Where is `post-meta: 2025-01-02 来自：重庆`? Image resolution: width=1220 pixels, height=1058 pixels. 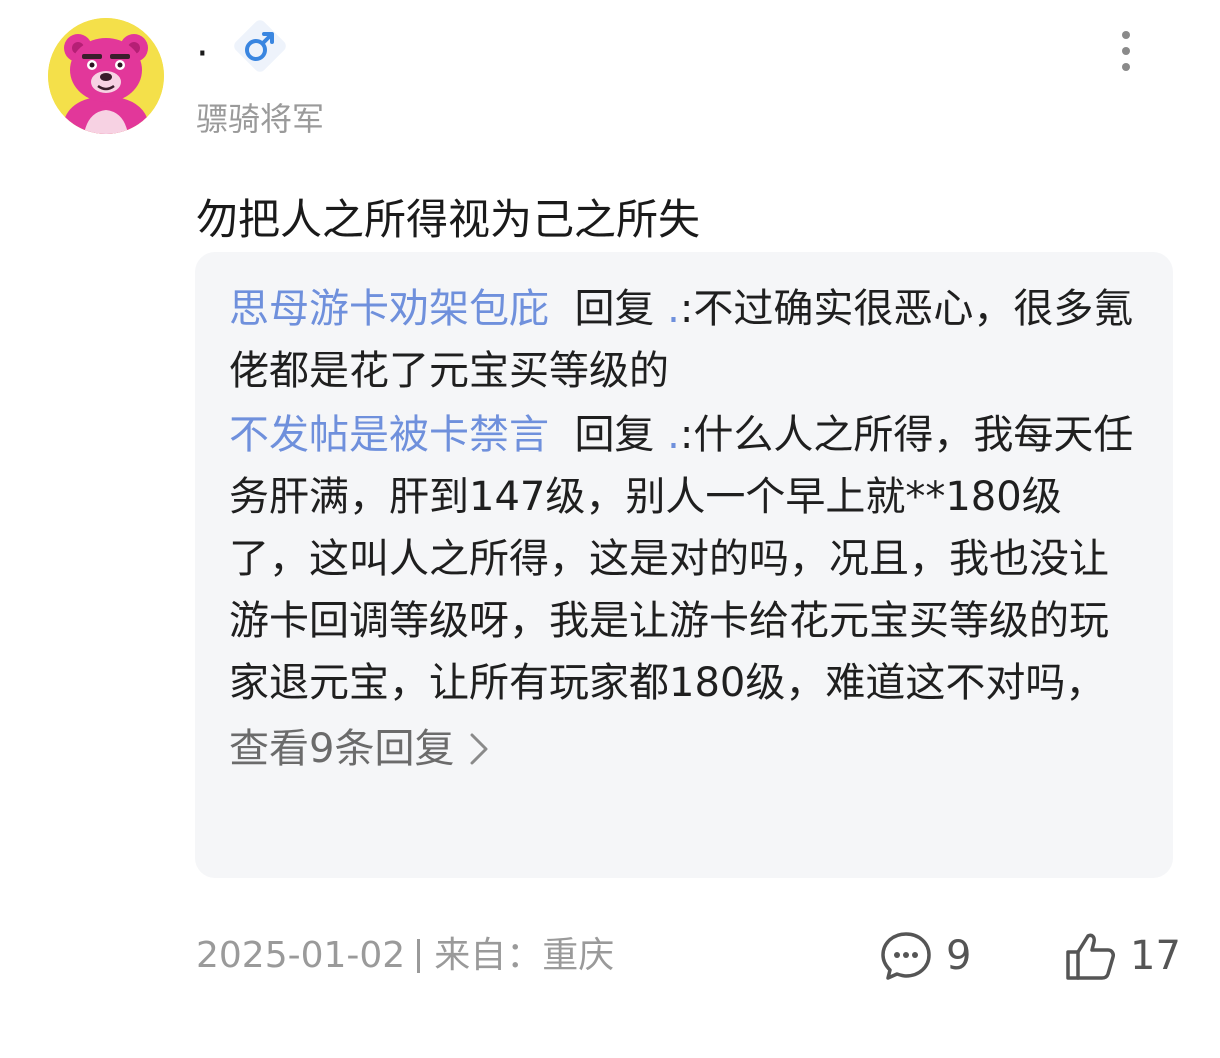 post-meta: 2025-01-02 来自：重庆 is located at coordinates (405, 956).